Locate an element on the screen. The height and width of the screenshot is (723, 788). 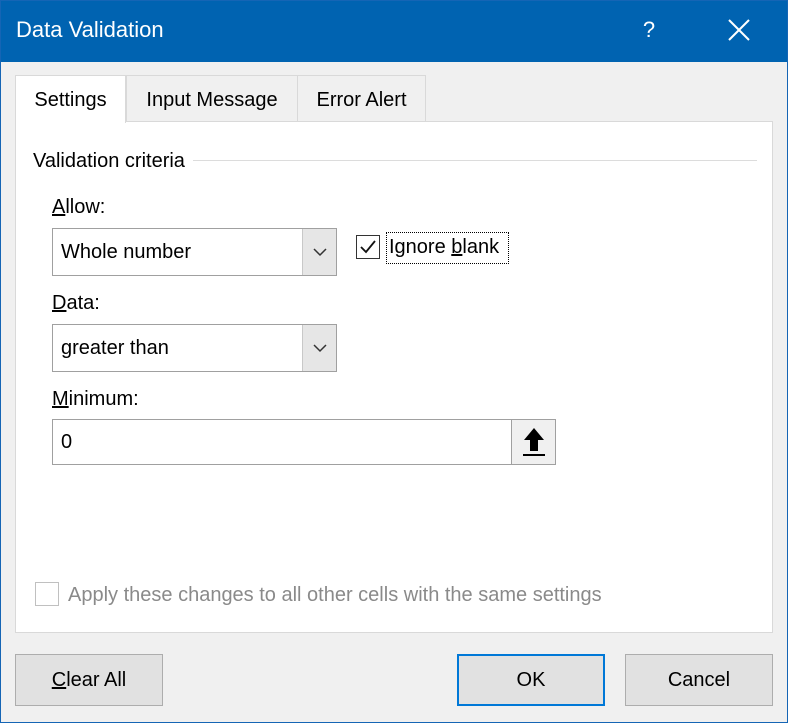
validation-criteria-label: Validation criteria is located at coordinates (113, 161).